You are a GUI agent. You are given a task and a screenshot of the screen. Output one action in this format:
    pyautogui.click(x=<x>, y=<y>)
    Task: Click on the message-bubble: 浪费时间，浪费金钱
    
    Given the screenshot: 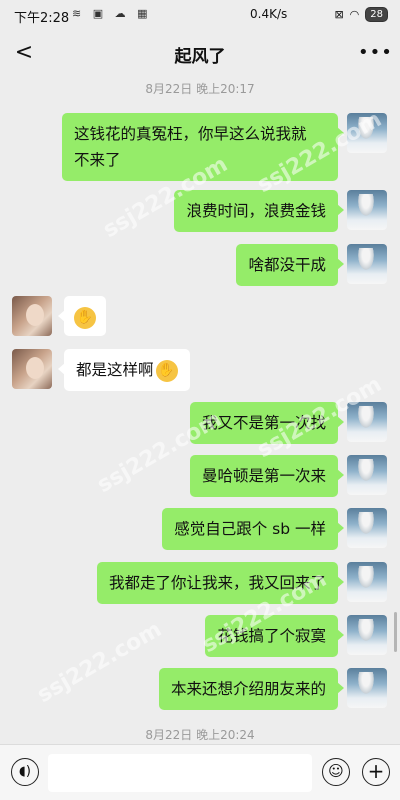 What is the action you would take?
    pyautogui.click(x=259, y=211)
    